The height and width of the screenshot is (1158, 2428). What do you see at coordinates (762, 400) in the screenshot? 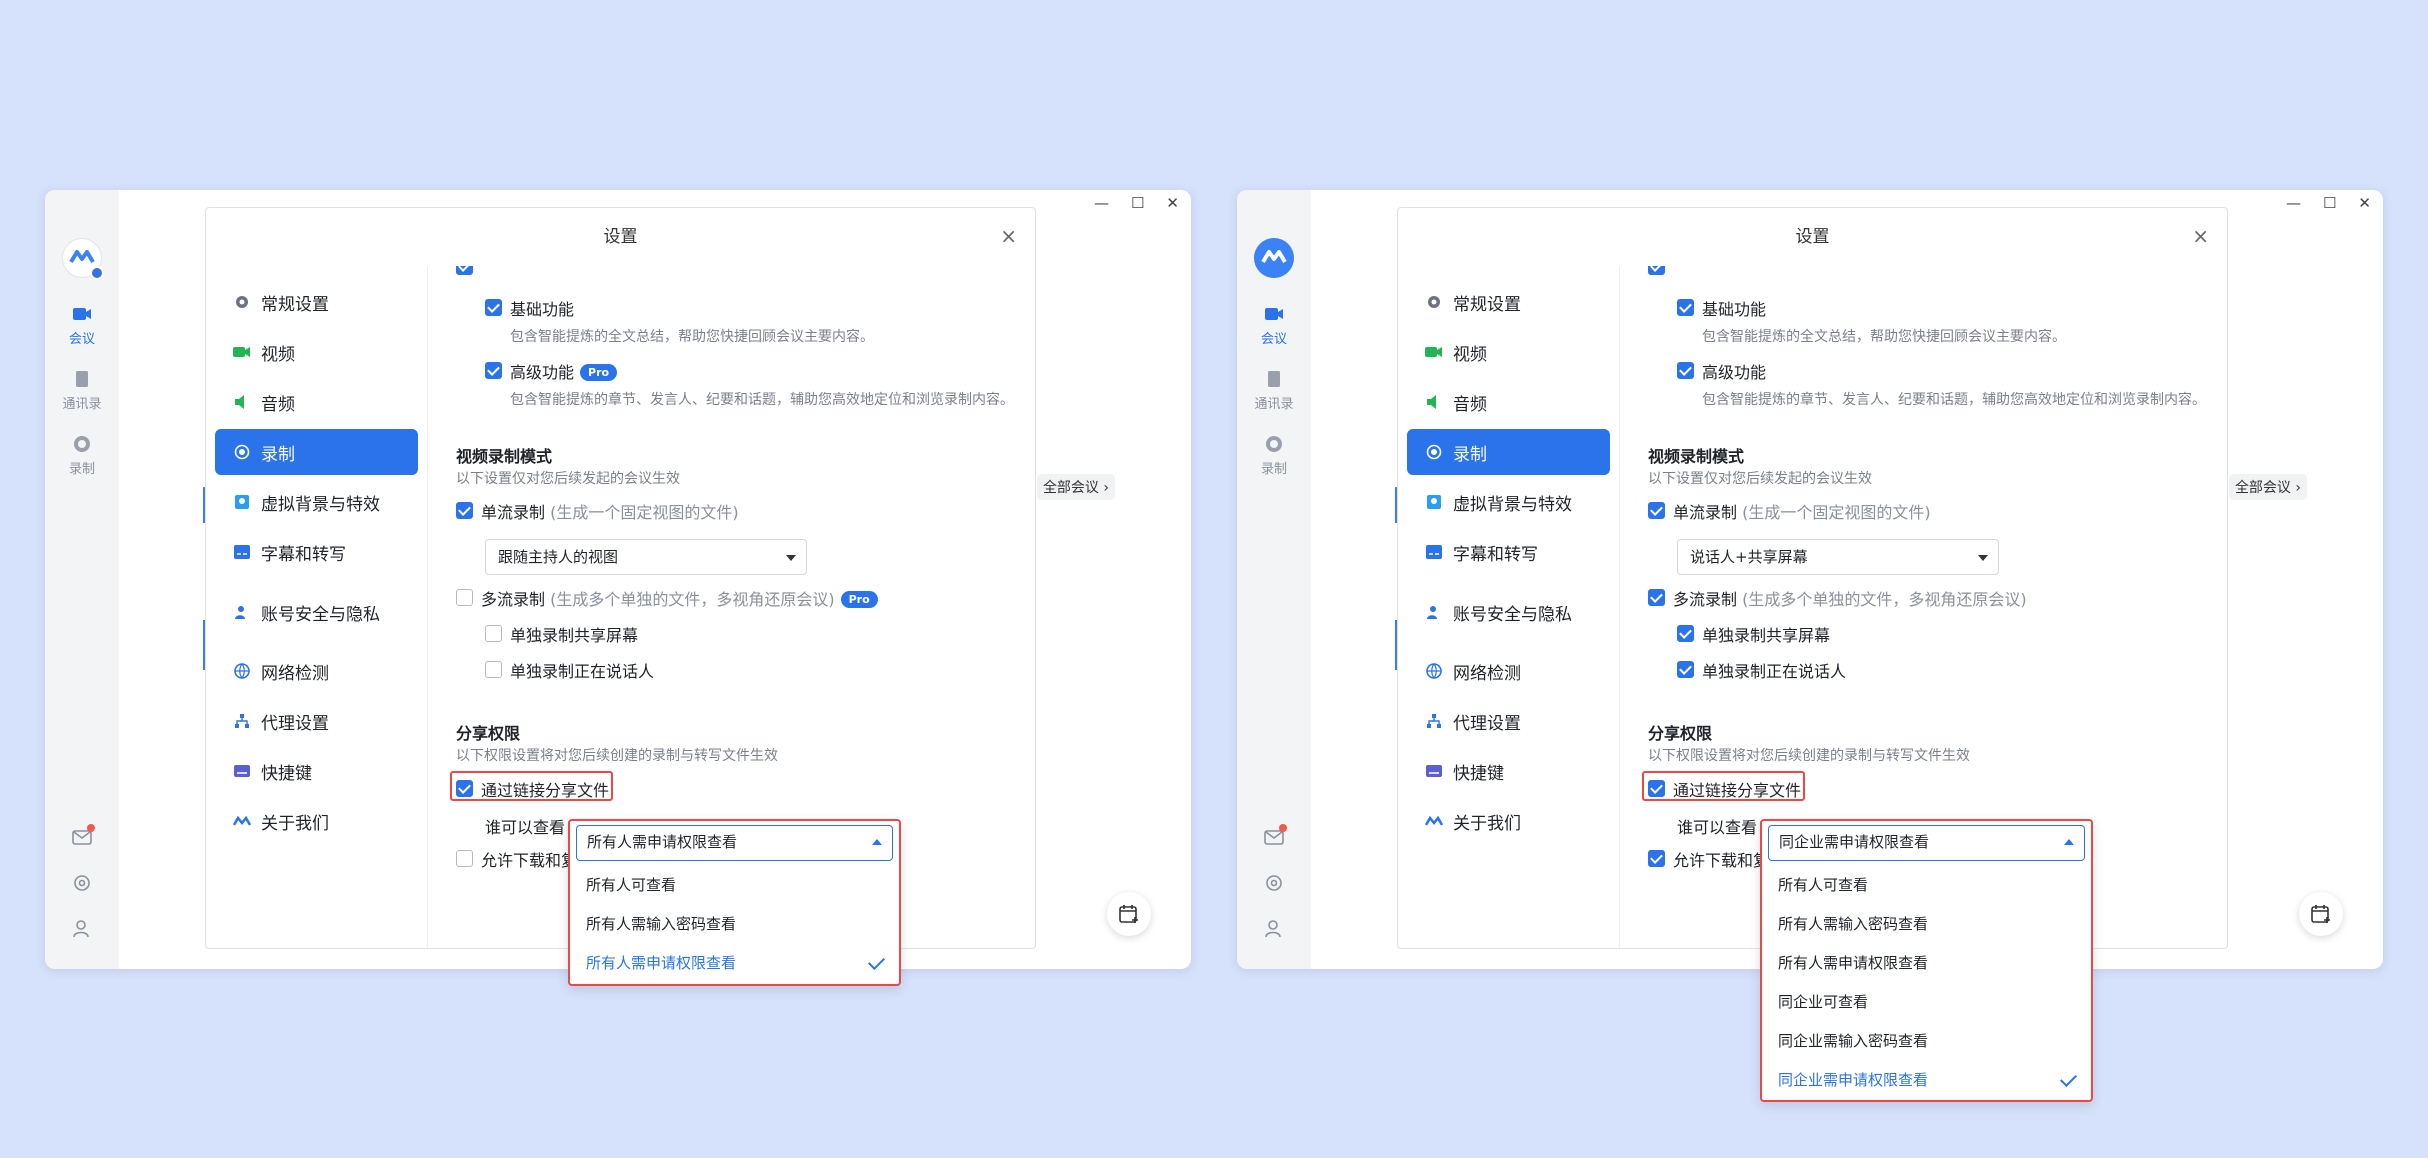
I see `advanced-desc: 包含智能提炼的章节、发言人、纪要和话题，辅助您高效地定位和浏览录制内容。` at bounding box center [762, 400].